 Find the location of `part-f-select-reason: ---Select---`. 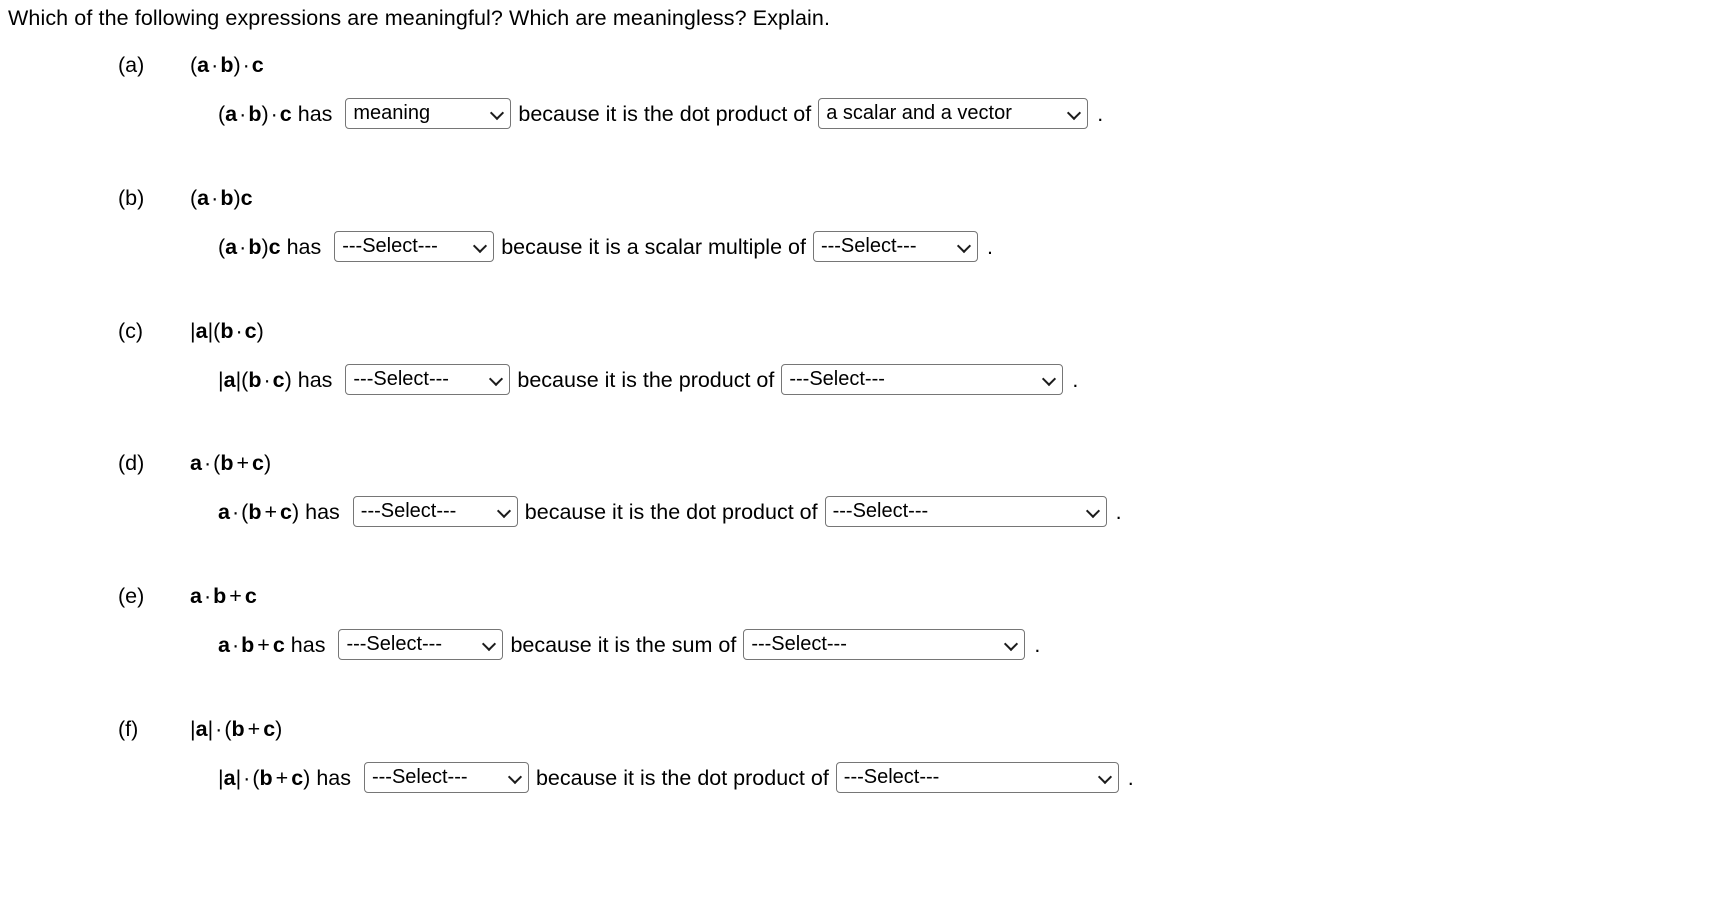

part-f-select-reason: ---Select--- is located at coordinates (977, 777).